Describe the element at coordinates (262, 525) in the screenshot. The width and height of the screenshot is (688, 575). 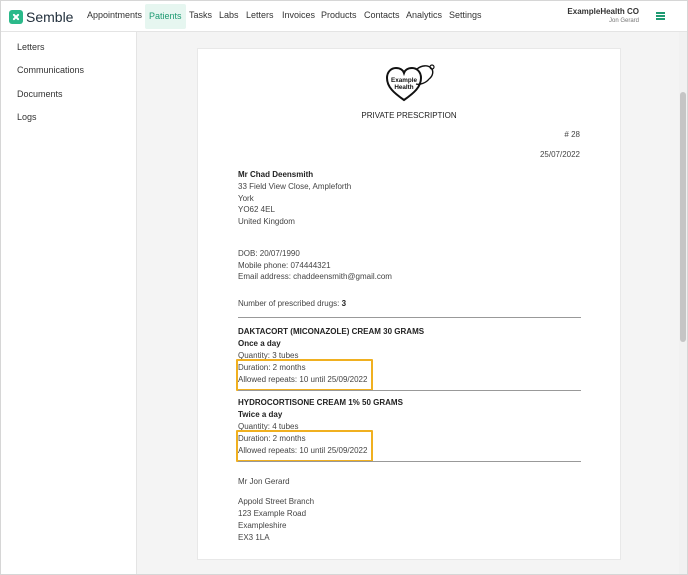
I see `prescriber-address-line-3: Exampleshire` at that location.